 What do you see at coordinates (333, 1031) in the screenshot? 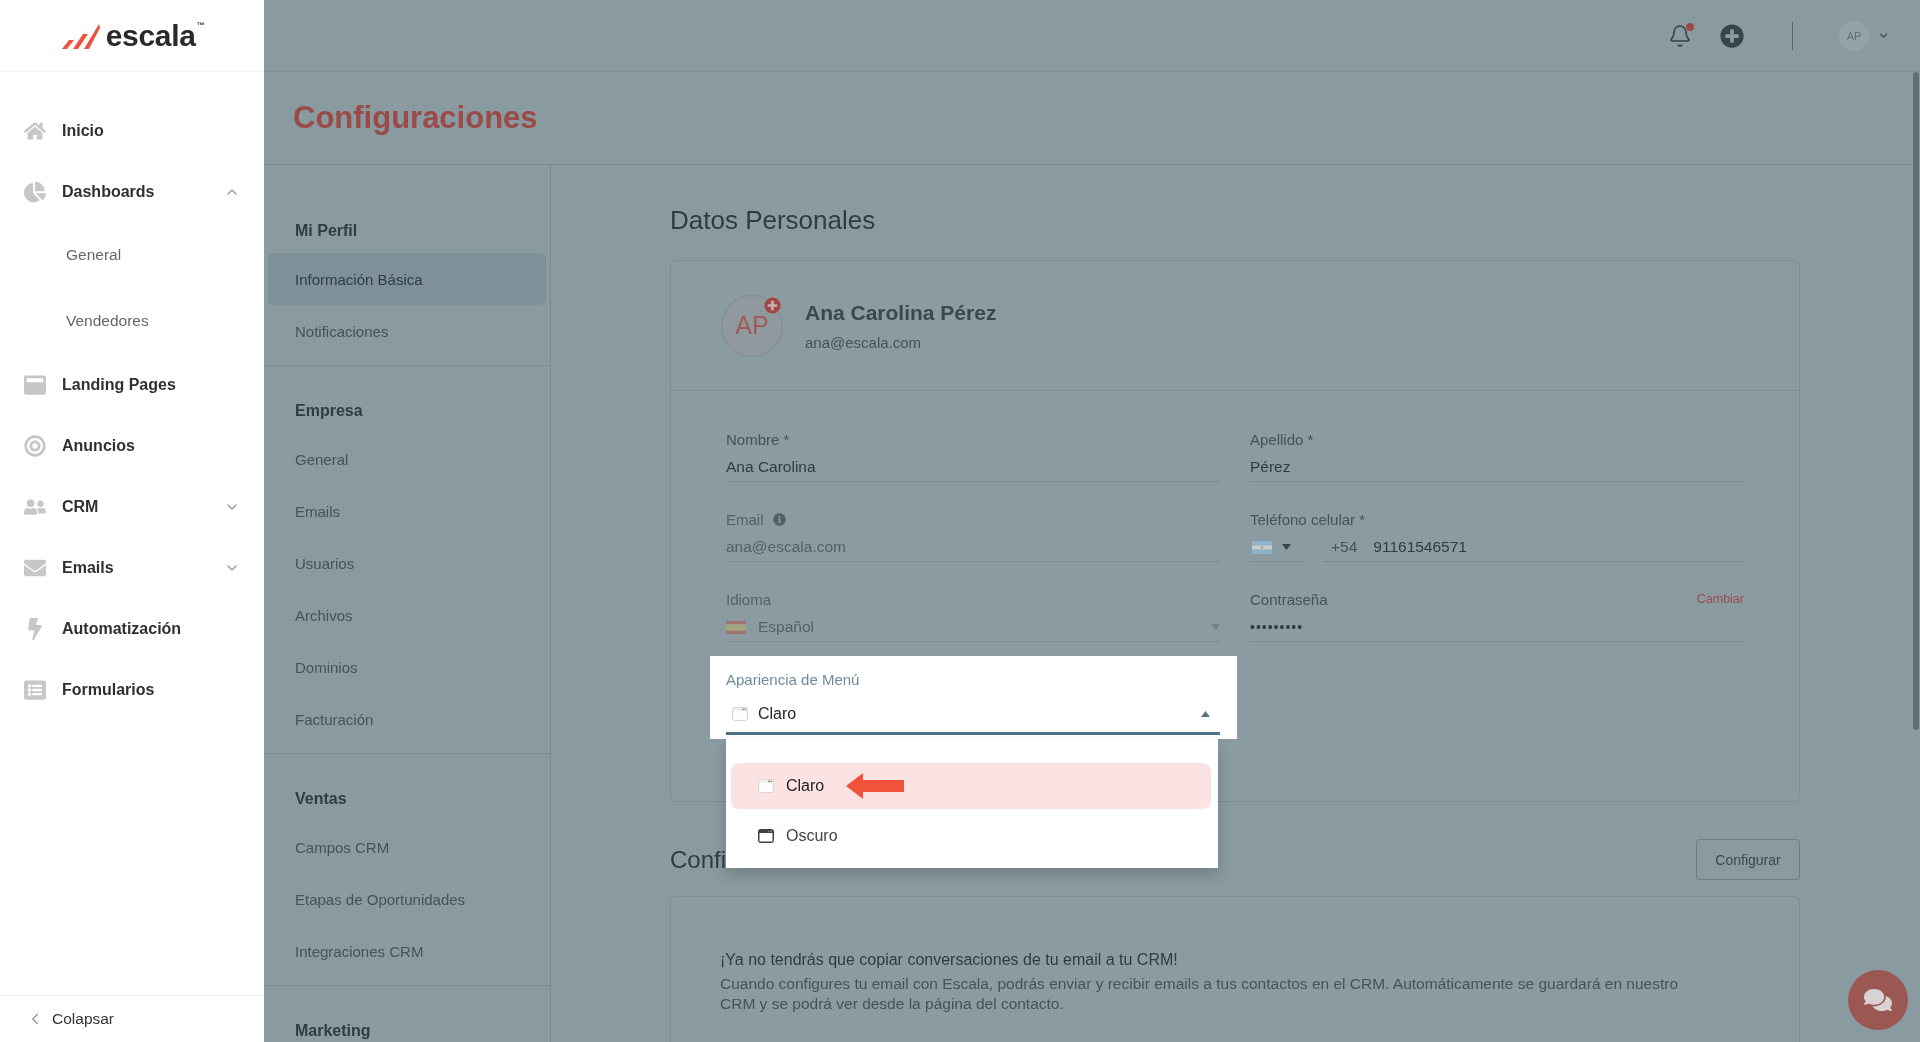
I see `section-title: Marketing` at bounding box center [333, 1031].